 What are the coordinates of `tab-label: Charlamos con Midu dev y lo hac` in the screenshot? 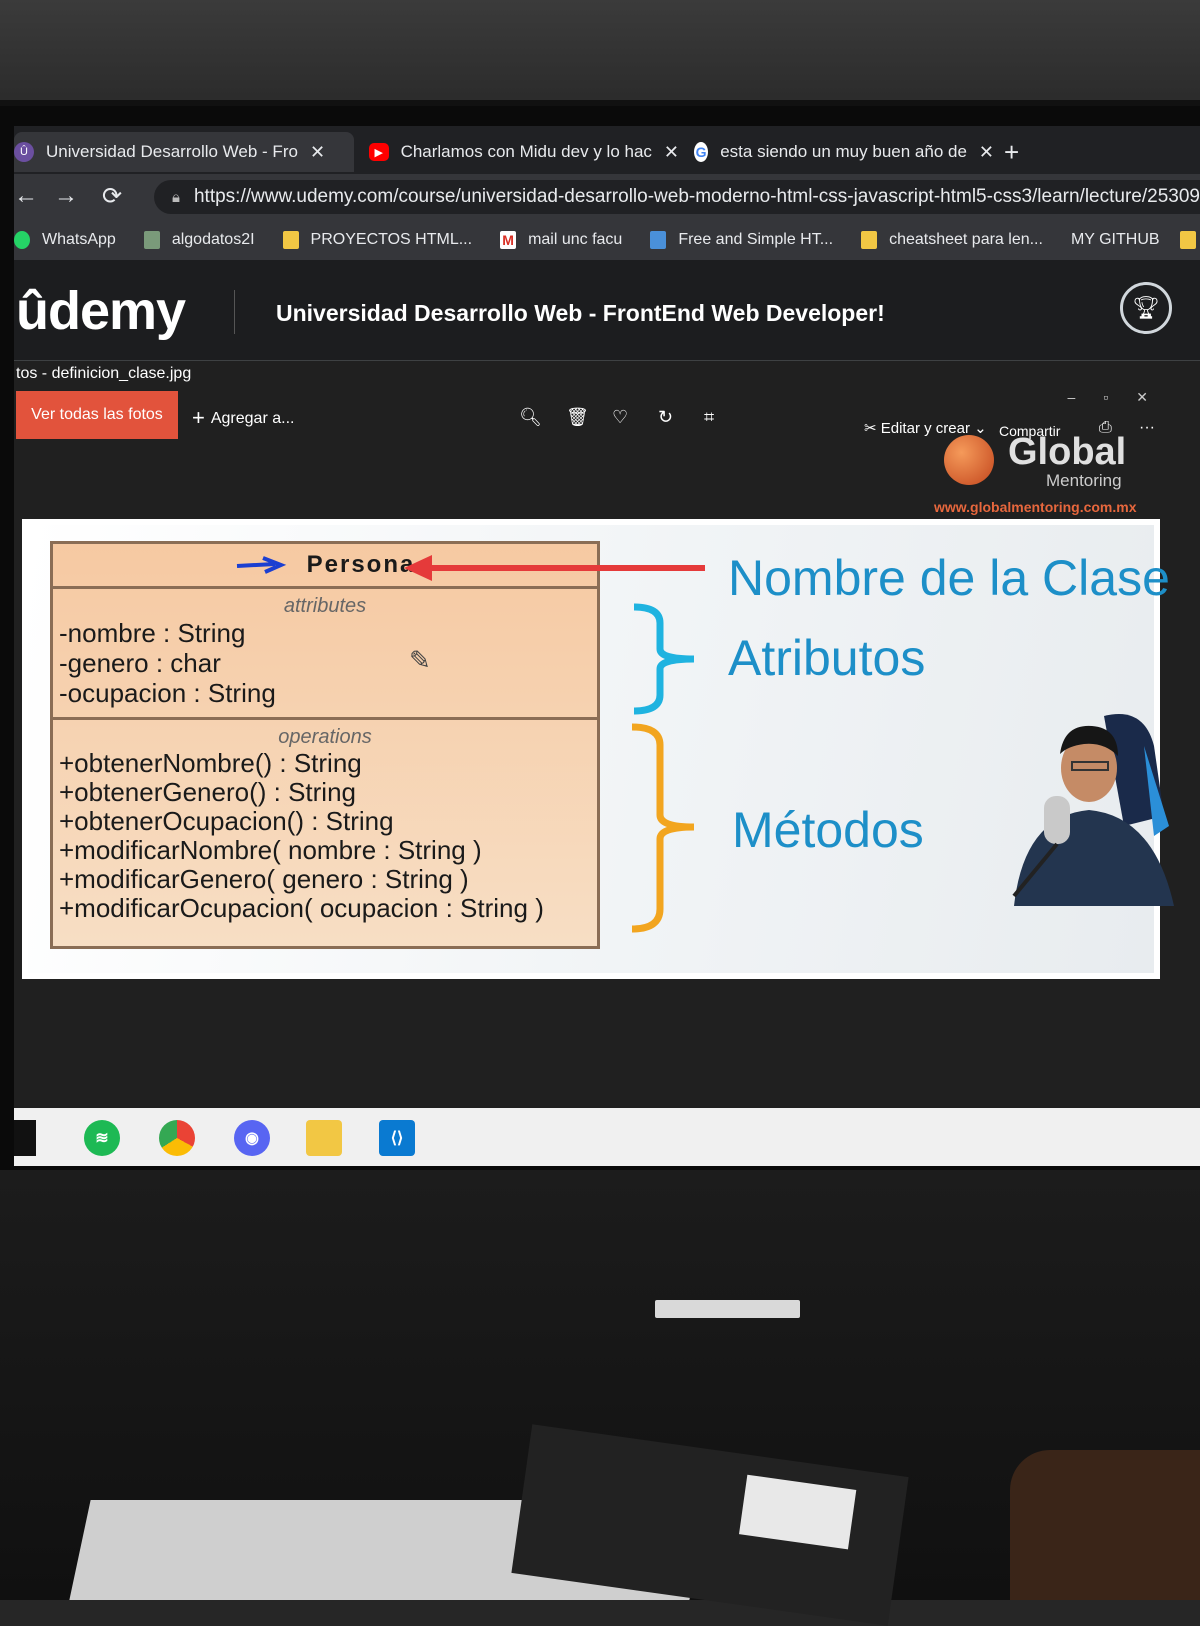 It's located at (526, 151).